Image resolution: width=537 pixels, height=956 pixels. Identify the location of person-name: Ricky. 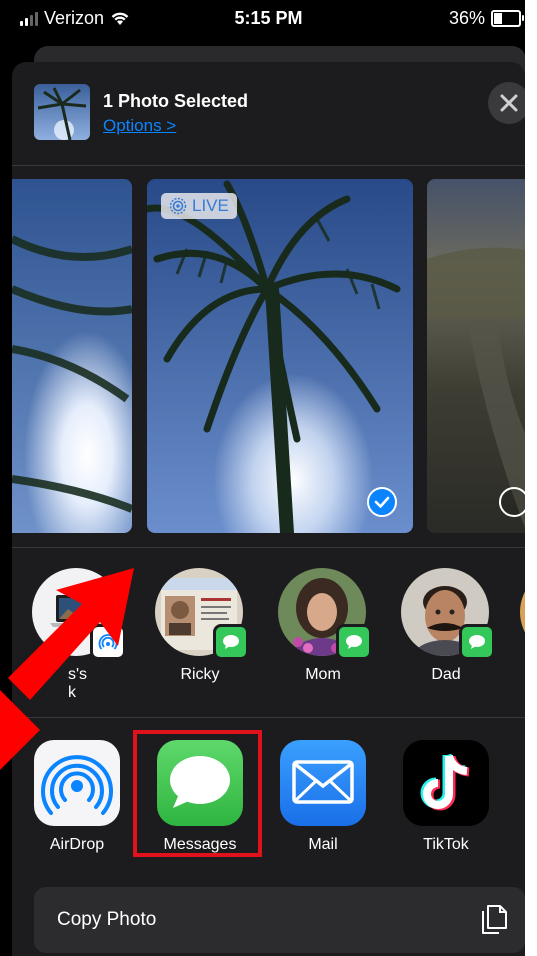
(200, 674).